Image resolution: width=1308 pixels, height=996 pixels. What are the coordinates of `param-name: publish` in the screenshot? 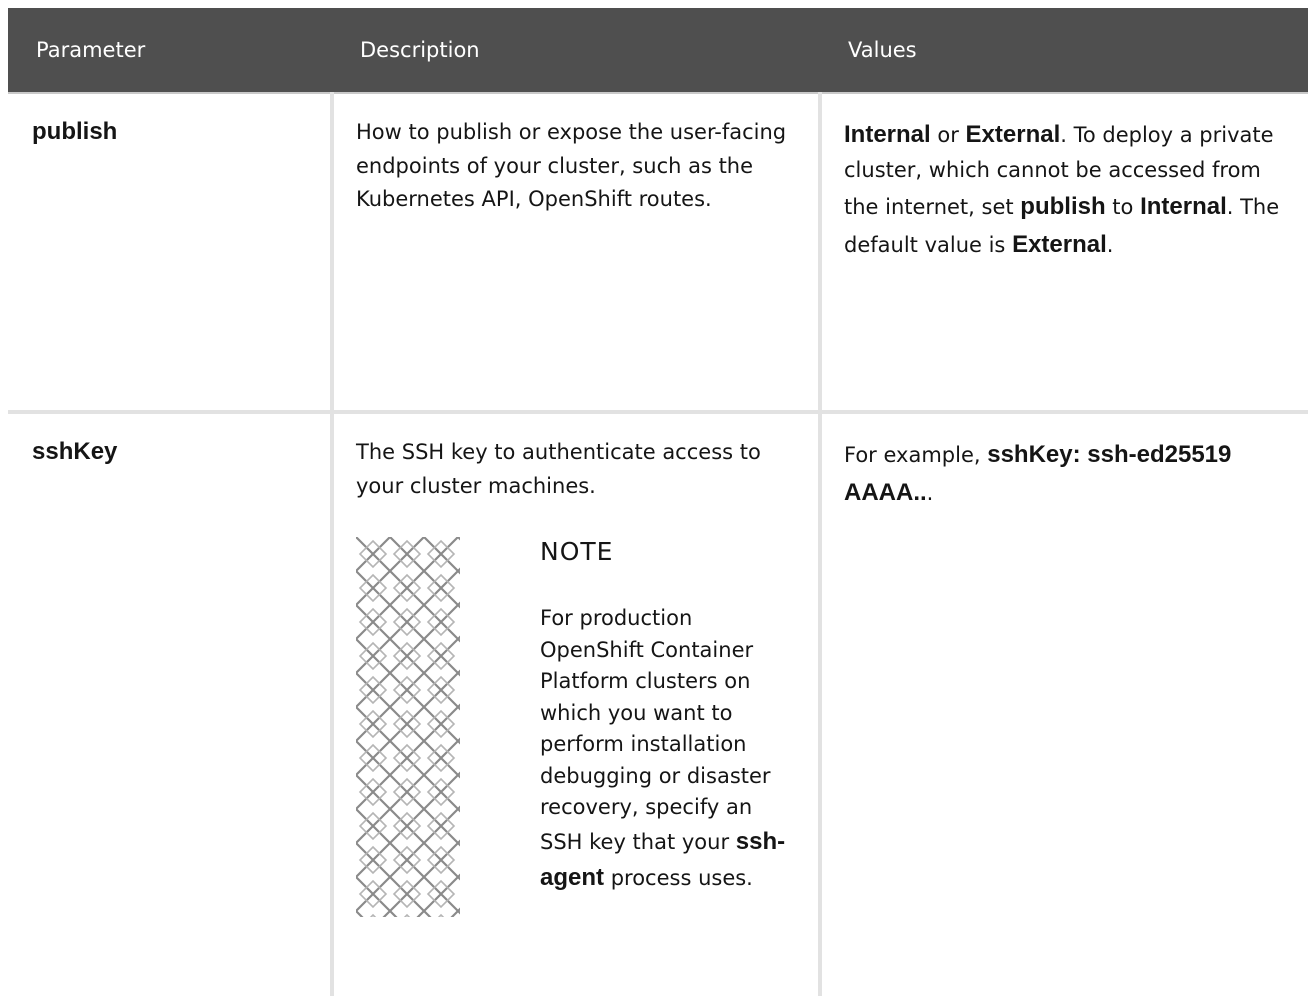 It's located at (75, 131).